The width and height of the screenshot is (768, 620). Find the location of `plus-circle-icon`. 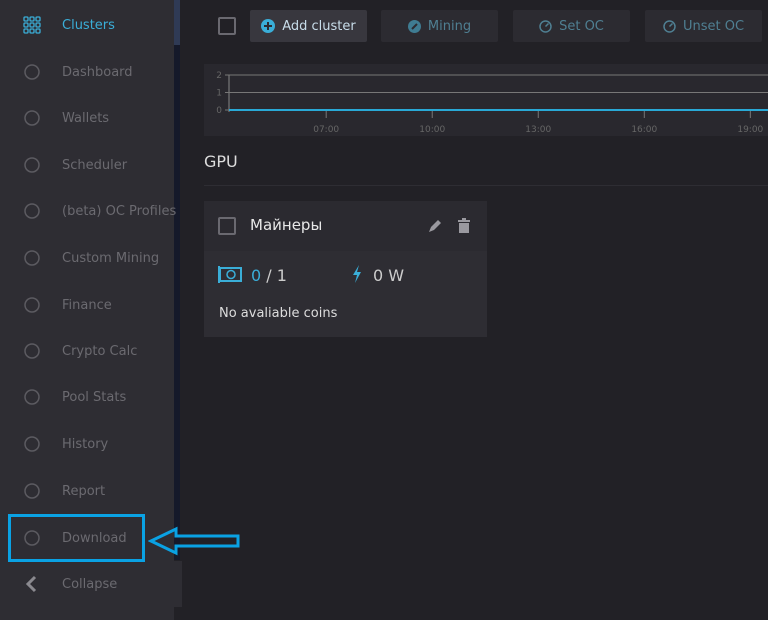

plus-circle-icon is located at coordinates (268, 26).